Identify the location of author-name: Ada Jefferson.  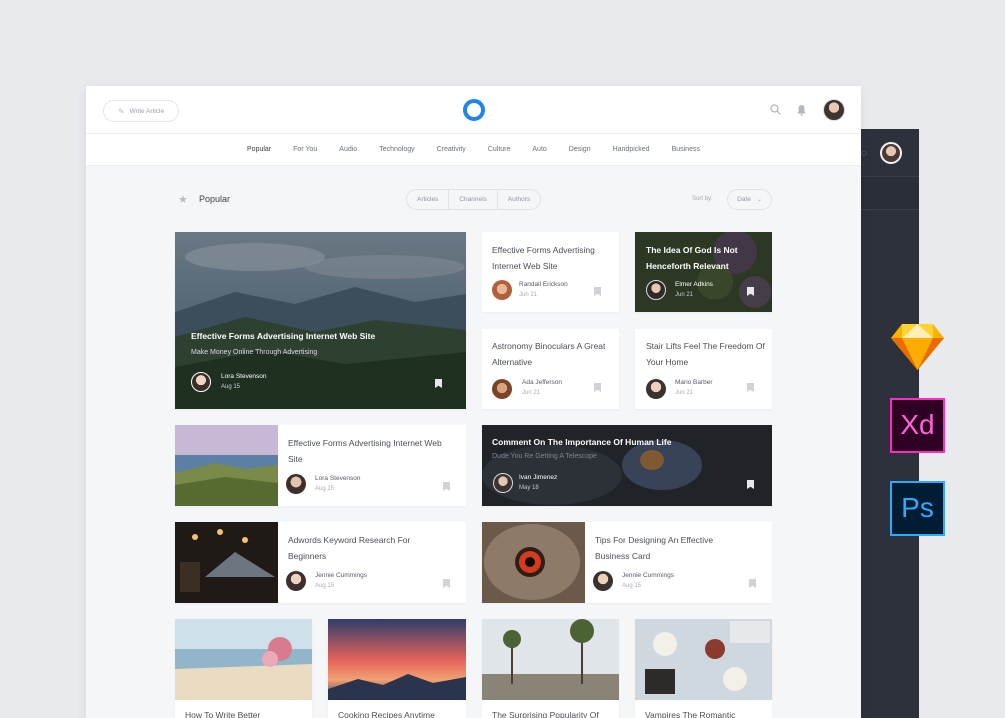
(542, 382).